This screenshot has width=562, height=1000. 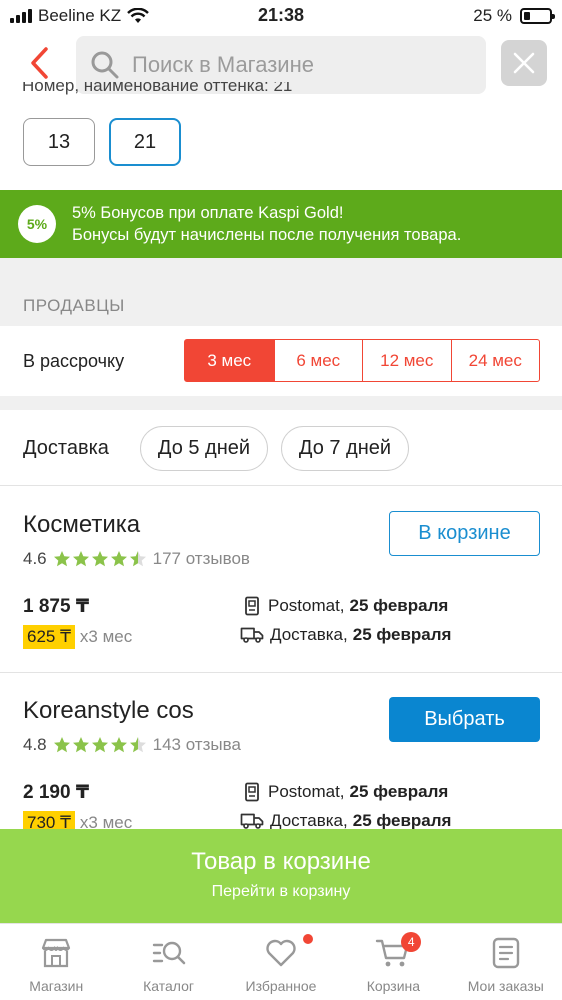 I want to click on back-icon, so click(x=41, y=63).